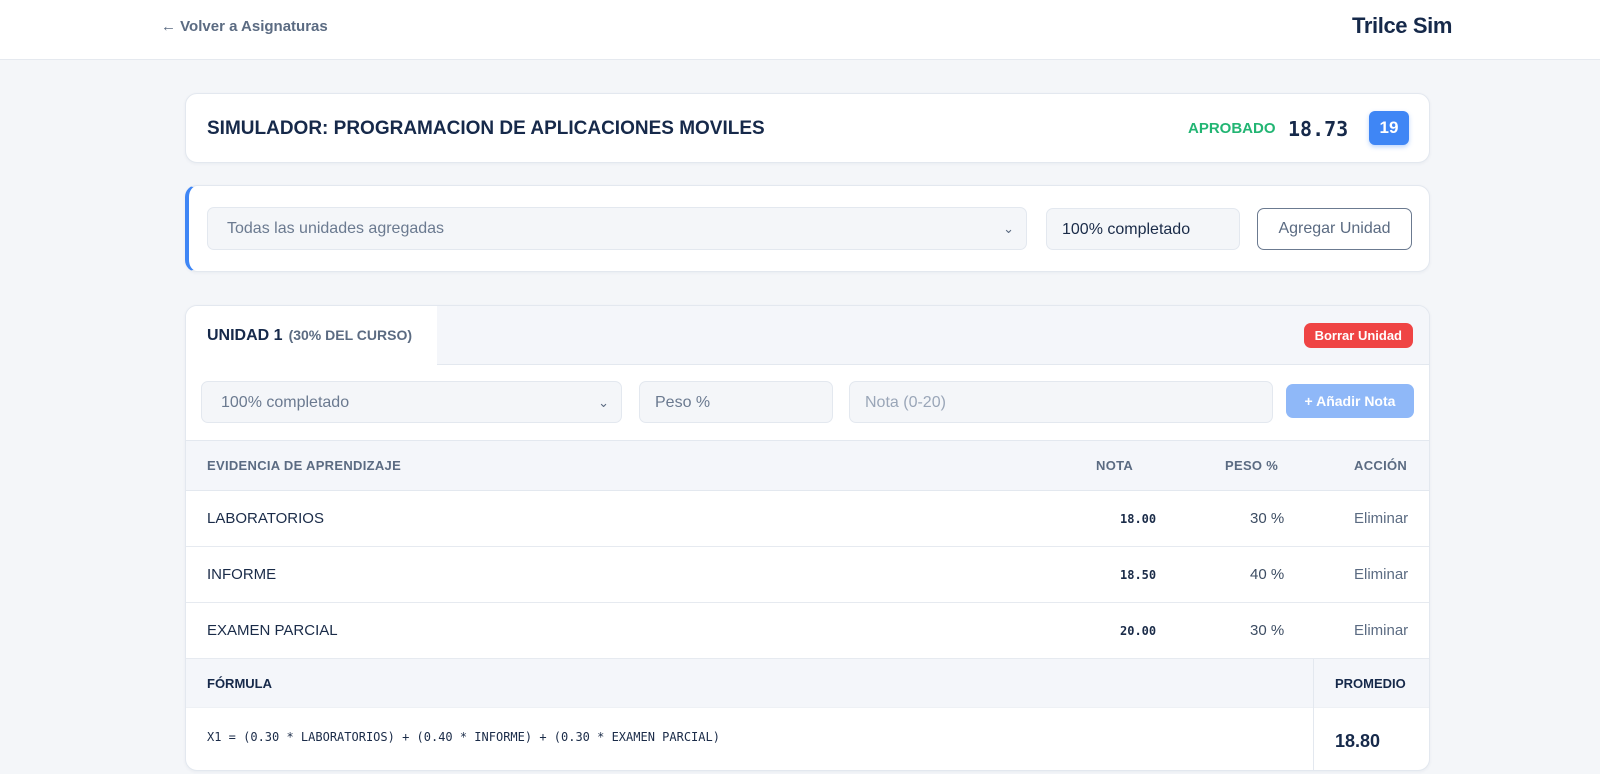  What do you see at coordinates (807, 519) in the screenshot?
I see `table-row: LABORATORIOS 18.00 30 % Eliminar` at bounding box center [807, 519].